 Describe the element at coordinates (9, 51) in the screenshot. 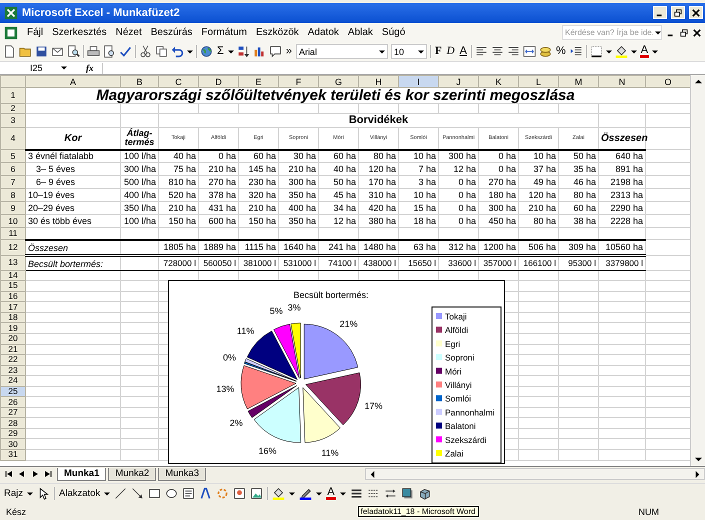

I see `new-file-icon` at that location.